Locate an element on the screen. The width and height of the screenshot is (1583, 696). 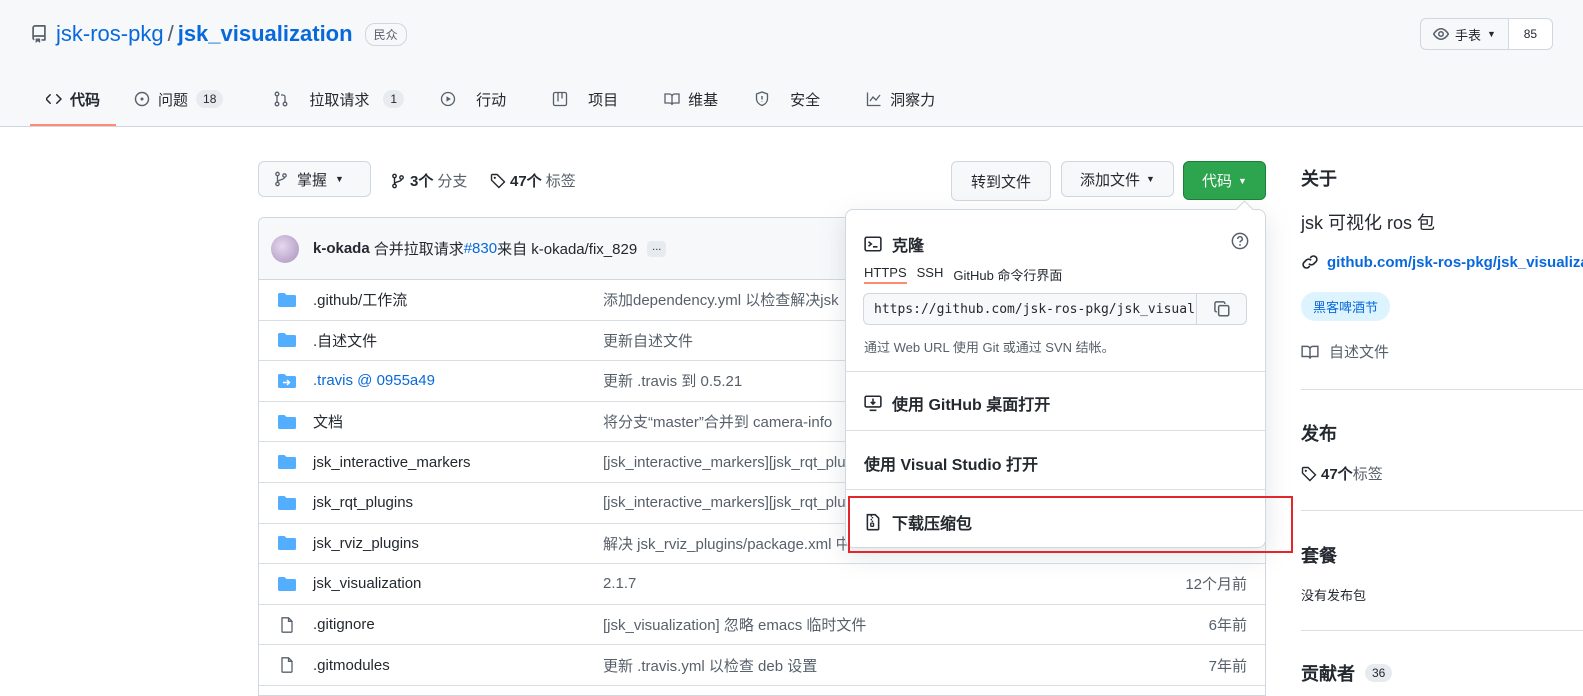
file-name-link: jsk_rqt_plugins is located at coordinates (363, 502).